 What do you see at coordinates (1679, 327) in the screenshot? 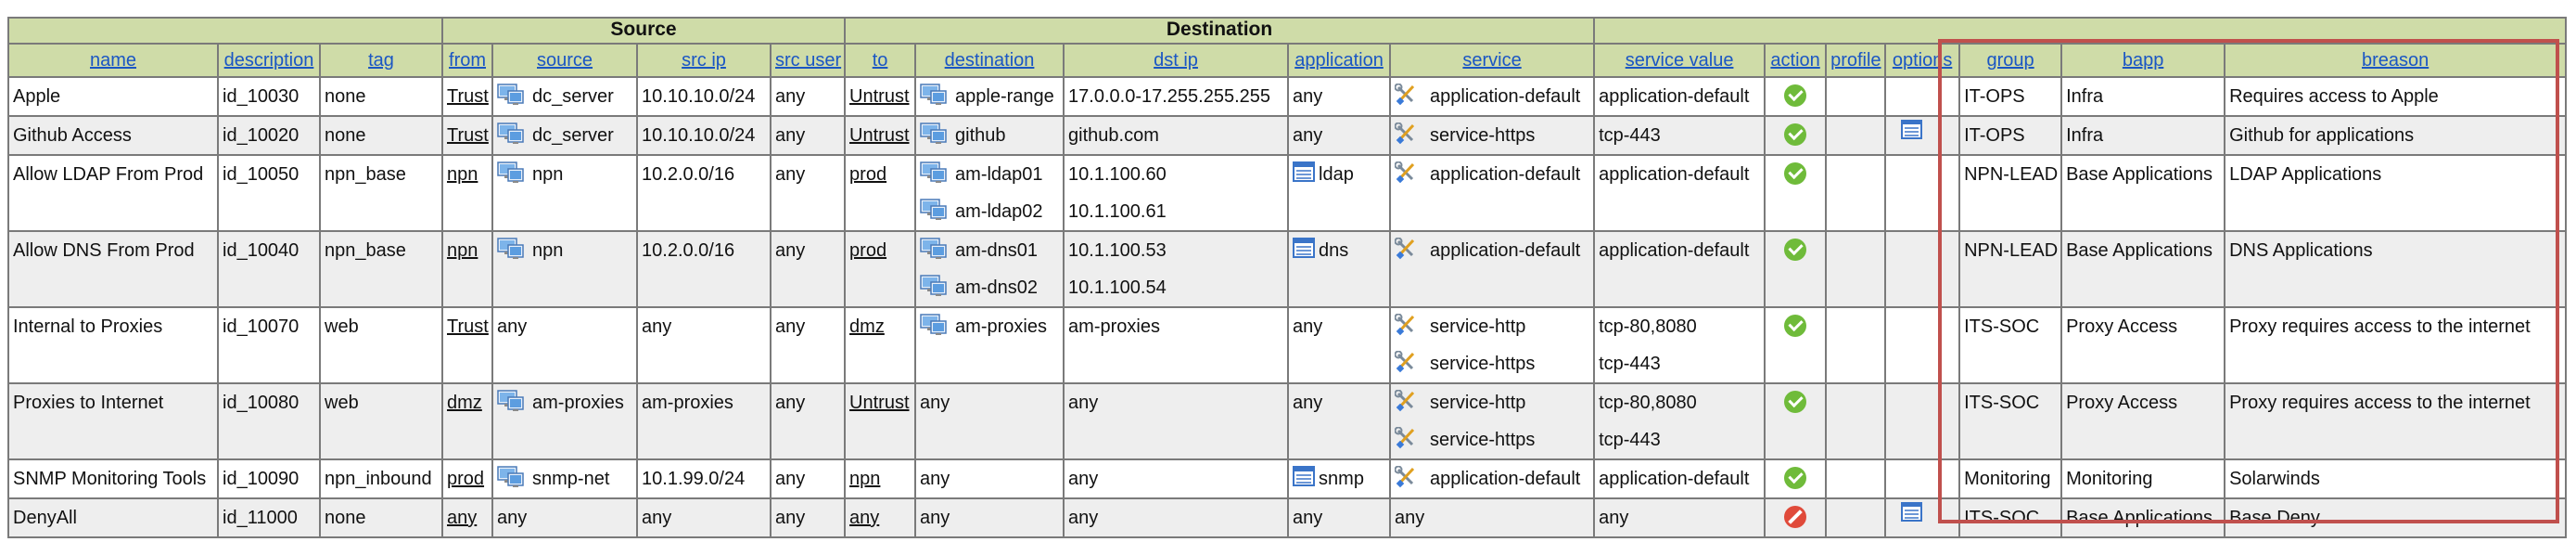
I see `service-port-value-entry: tcp-80,8080` at bounding box center [1679, 327].